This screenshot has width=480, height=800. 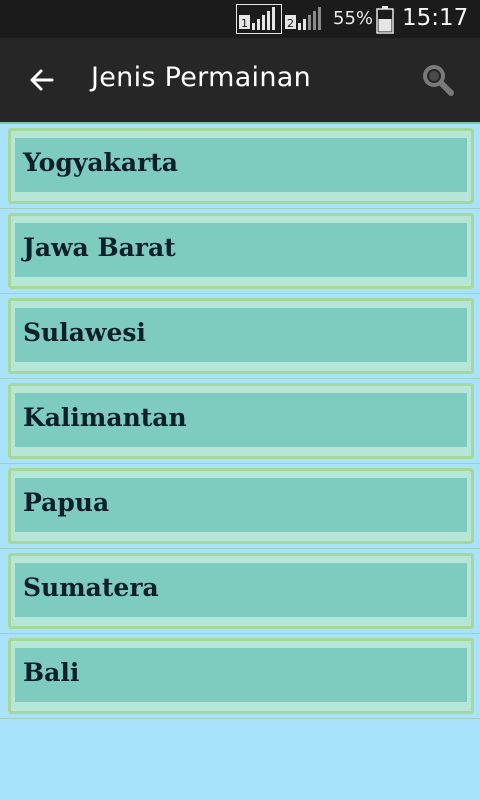 I want to click on list-item-body: Sulawesi, so click(x=241, y=335).